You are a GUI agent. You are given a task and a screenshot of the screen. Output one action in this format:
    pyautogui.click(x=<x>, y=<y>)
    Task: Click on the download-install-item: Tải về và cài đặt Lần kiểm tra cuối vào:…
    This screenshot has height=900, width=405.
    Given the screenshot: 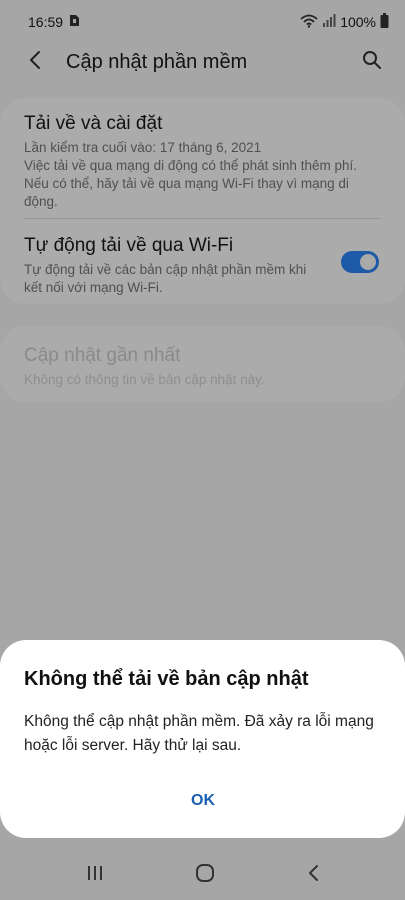 What is the action you would take?
    pyautogui.click(x=202, y=161)
    